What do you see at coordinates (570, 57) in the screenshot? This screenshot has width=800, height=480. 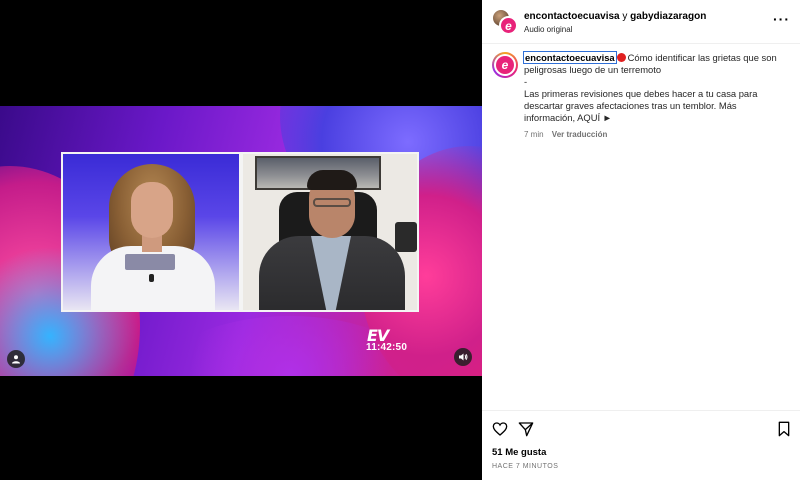 I see `caption-username: encontactoecuavisa` at bounding box center [570, 57].